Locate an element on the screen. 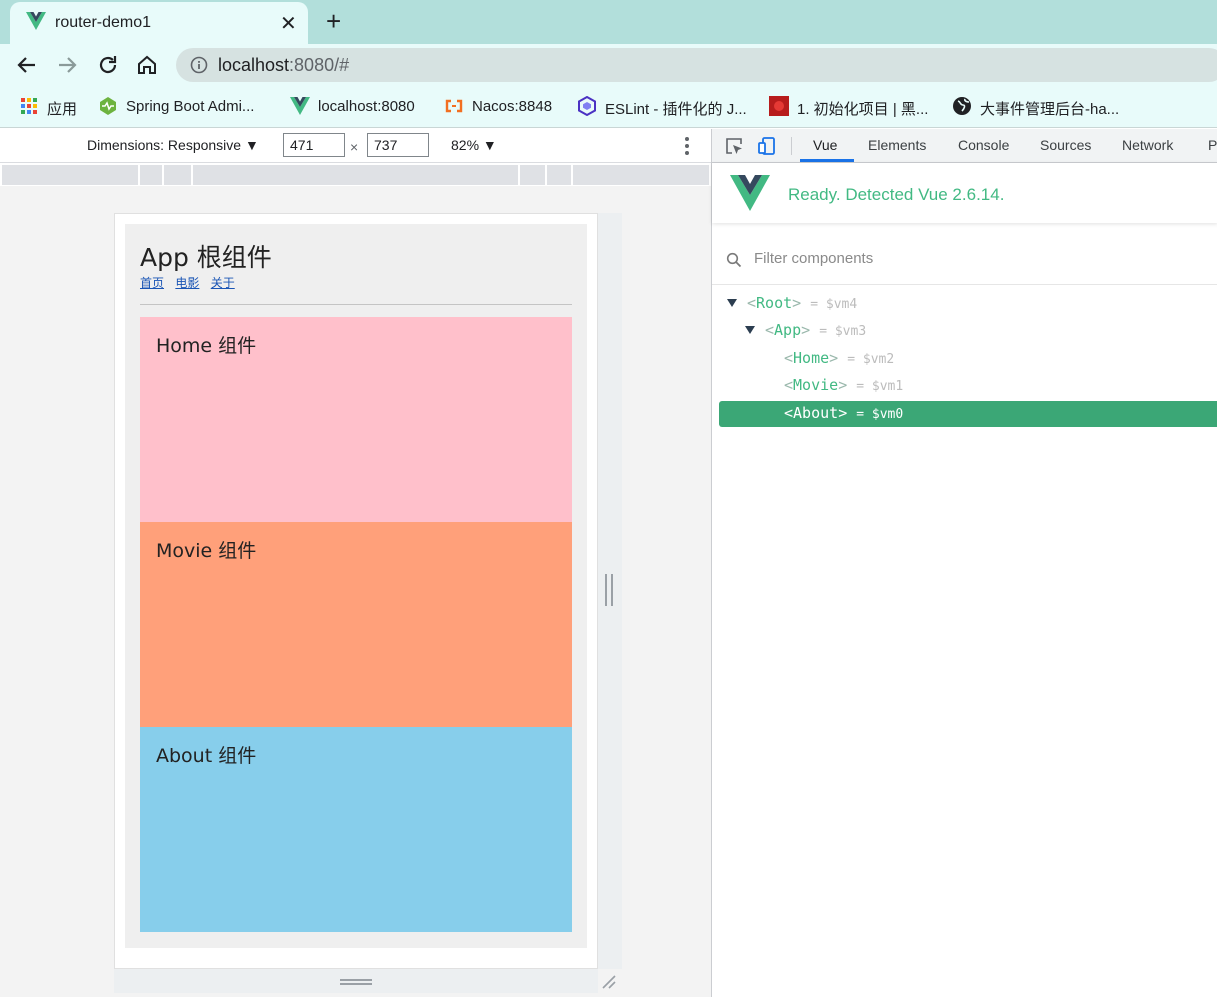 This screenshot has width=1217, height=997. device-toolbar: Dimensions: Responsive ▼ × 82% ▼ is located at coordinates (355, 146).